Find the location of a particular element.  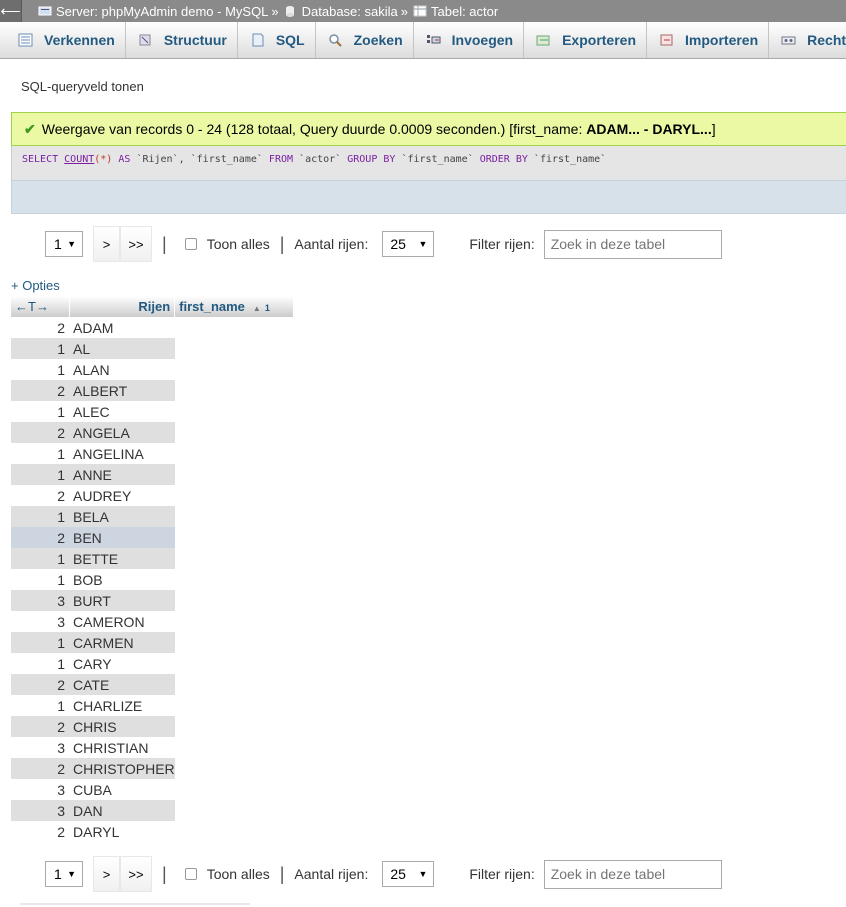

table-row: 3 CHRISTIAN is located at coordinates (152, 747).